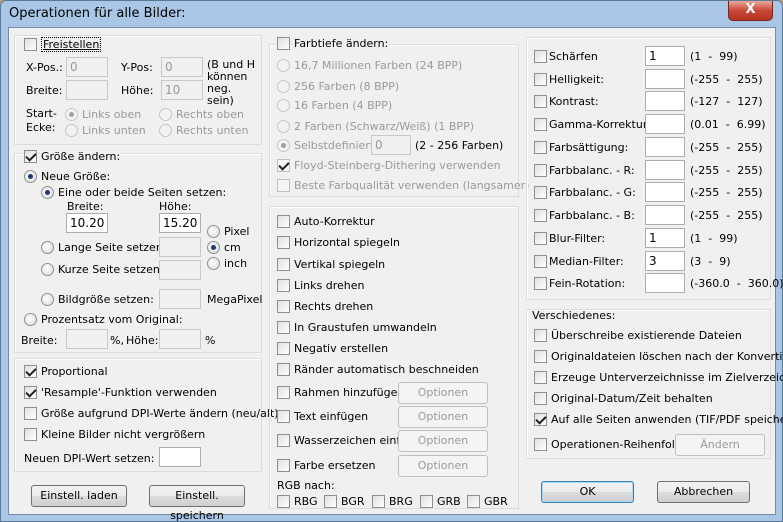 This screenshot has width=783, height=522. What do you see at coordinates (540, 56) in the screenshot?
I see `adjust-0-checkbox` at bounding box center [540, 56].